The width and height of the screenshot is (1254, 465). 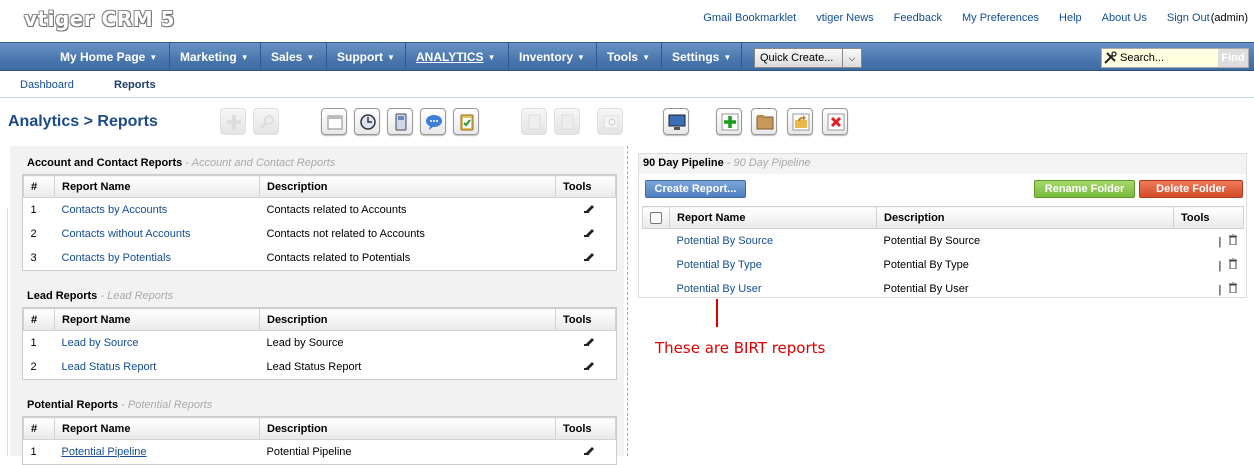 What do you see at coordinates (629, 57) in the screenshot?
I see `nav-tools: Tools ▼` at bounding box center [629, 57].